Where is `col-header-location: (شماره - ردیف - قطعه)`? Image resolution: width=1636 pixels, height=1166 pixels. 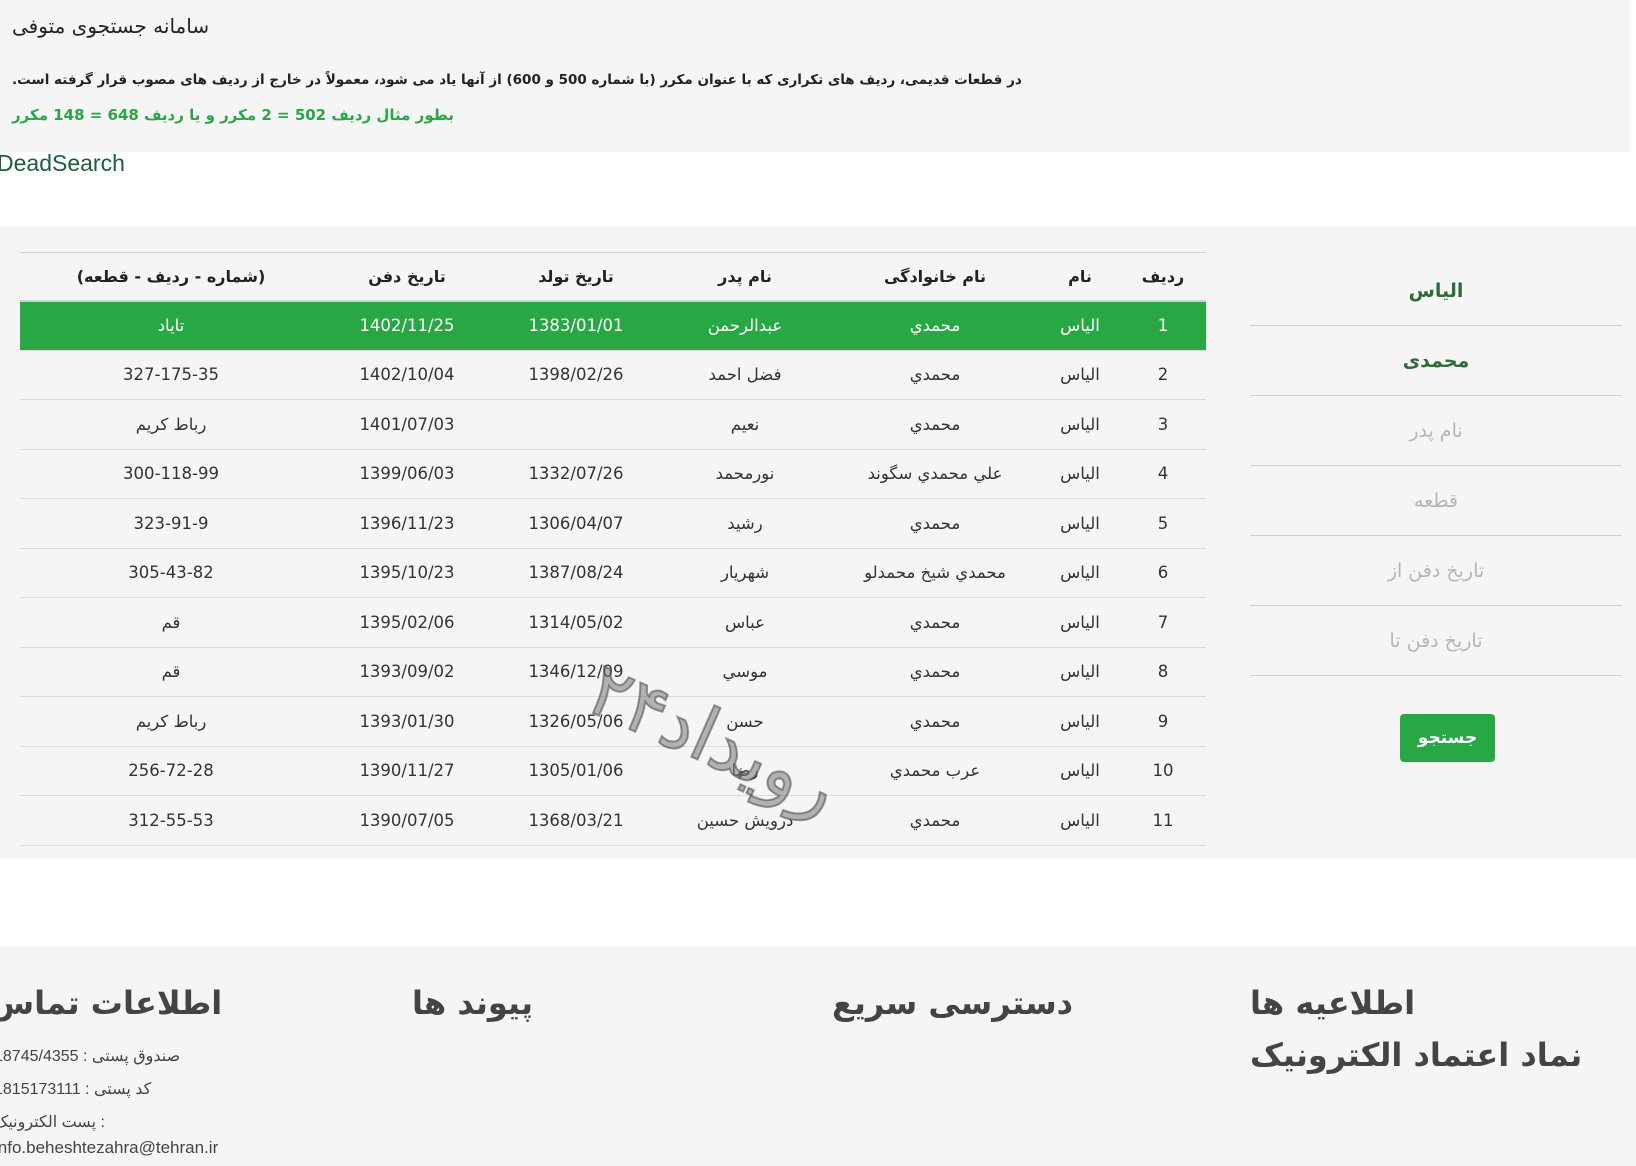 col-header-location: (شماره - ردیف - قطعه) is located at coordinates (171, 277).